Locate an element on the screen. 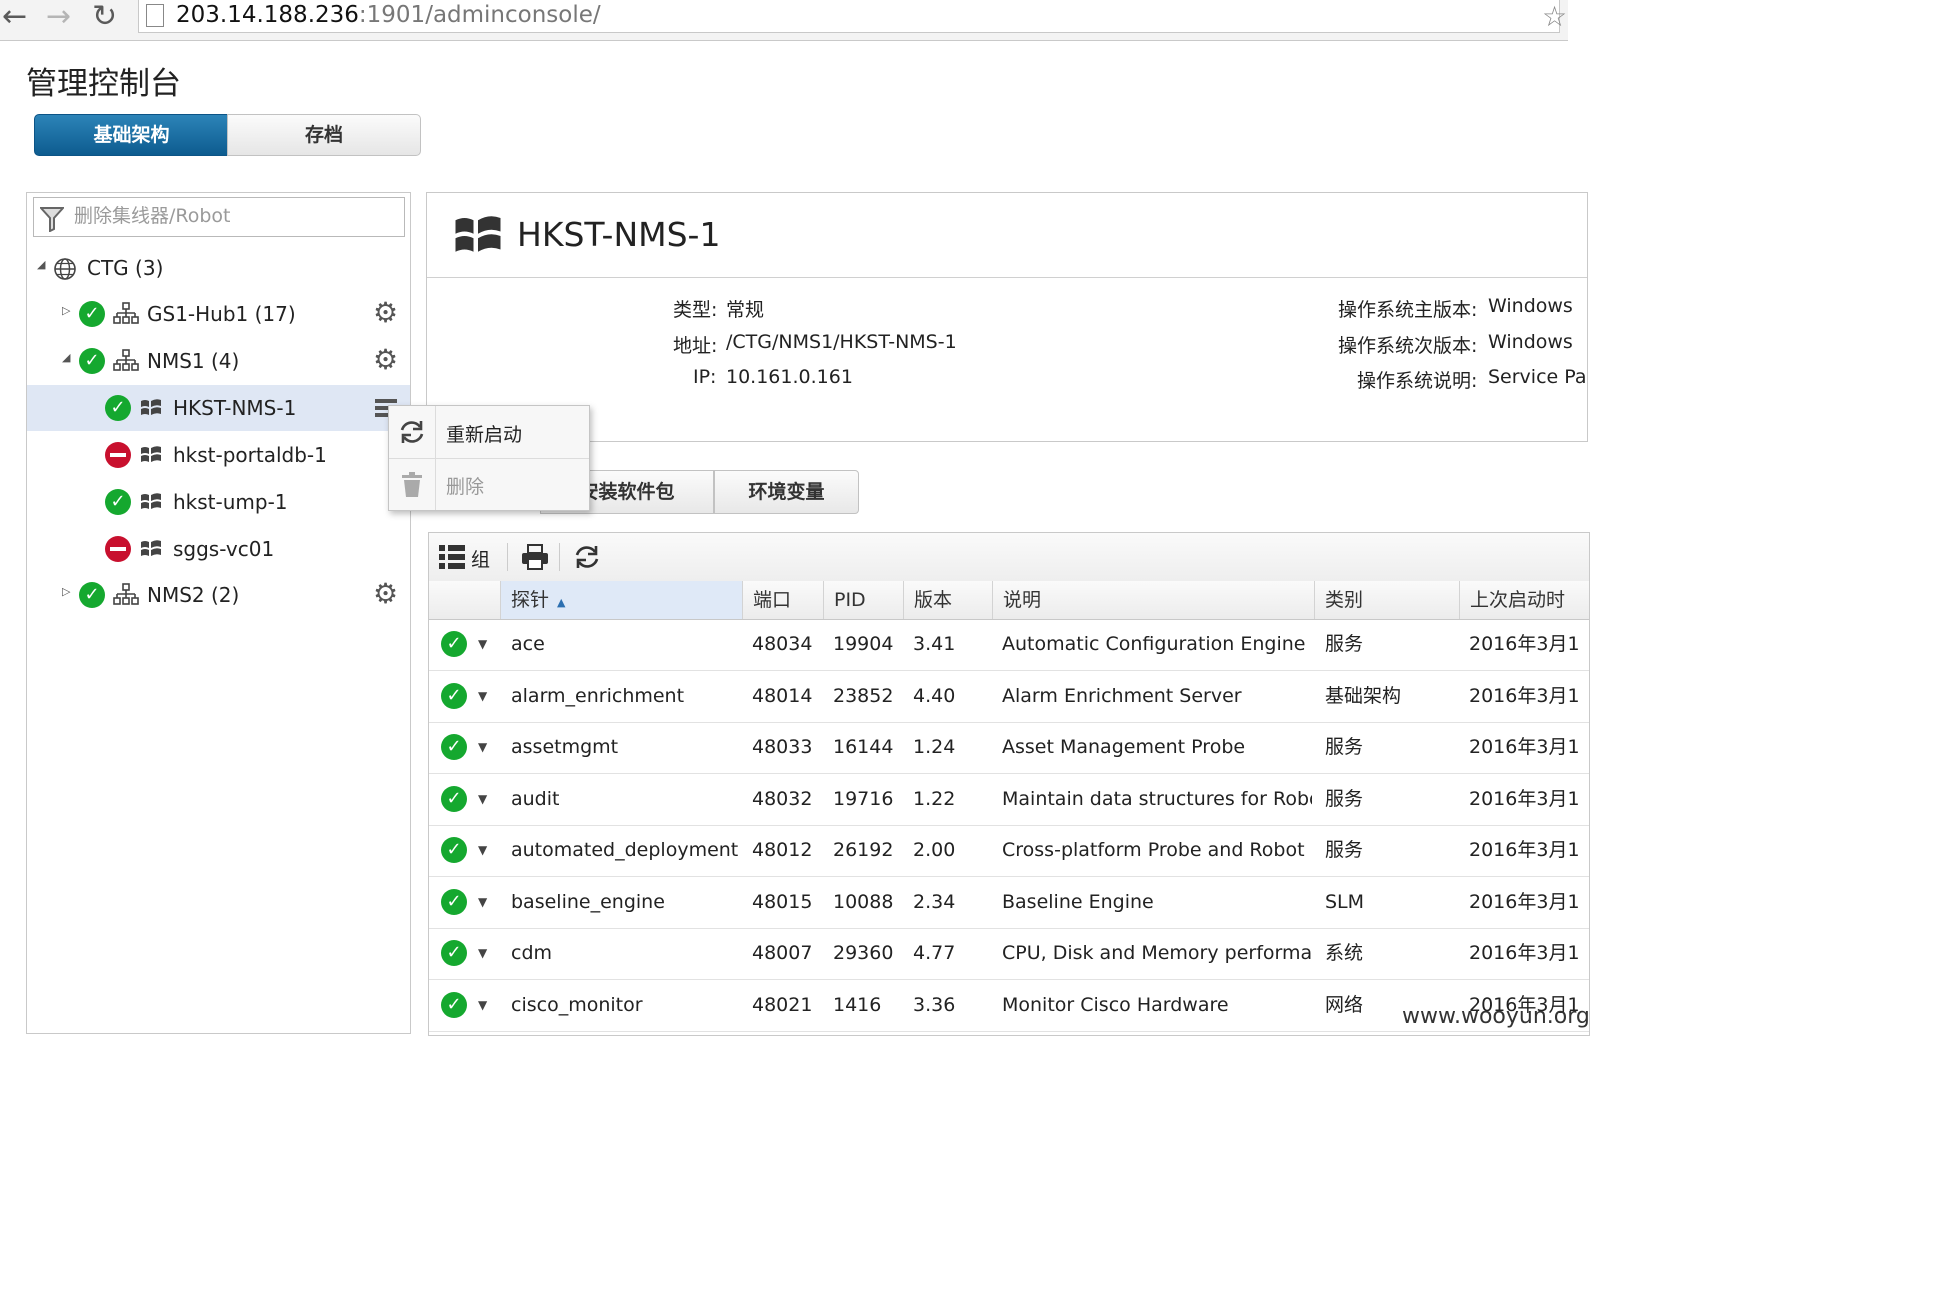  tree-item-label: GS1-Hub1 (17) is located at coordinates (221, 314).